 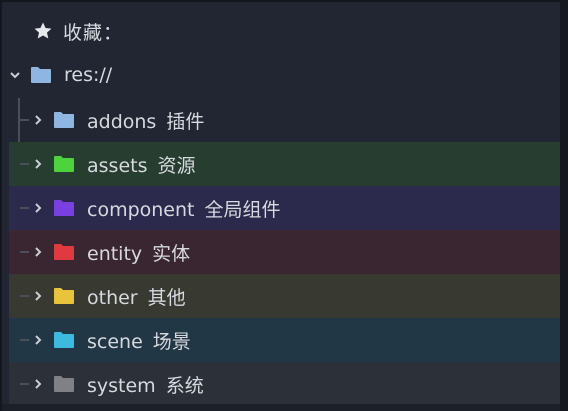 I want to click on folder-name: scene, so click(x=115, y=341).